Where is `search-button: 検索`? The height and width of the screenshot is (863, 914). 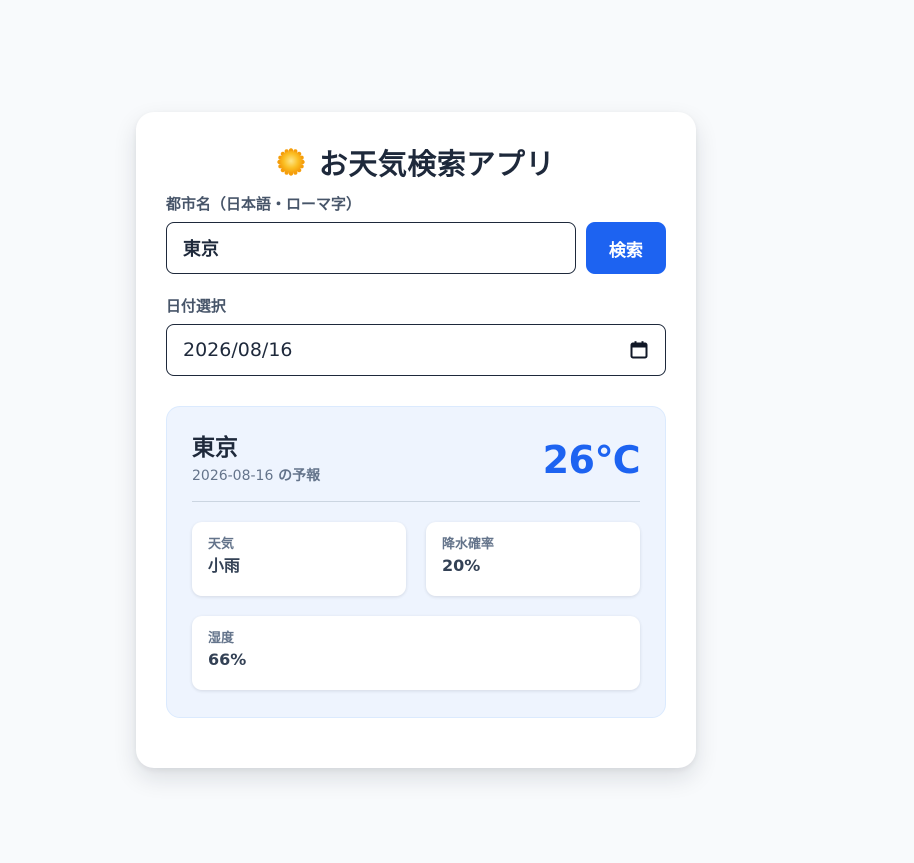
search-button: 検索 is located at coordinates (626, 248).